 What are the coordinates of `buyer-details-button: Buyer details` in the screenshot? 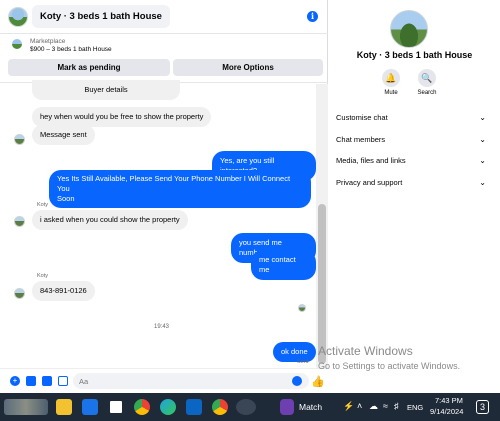 It's located at (106, 90).